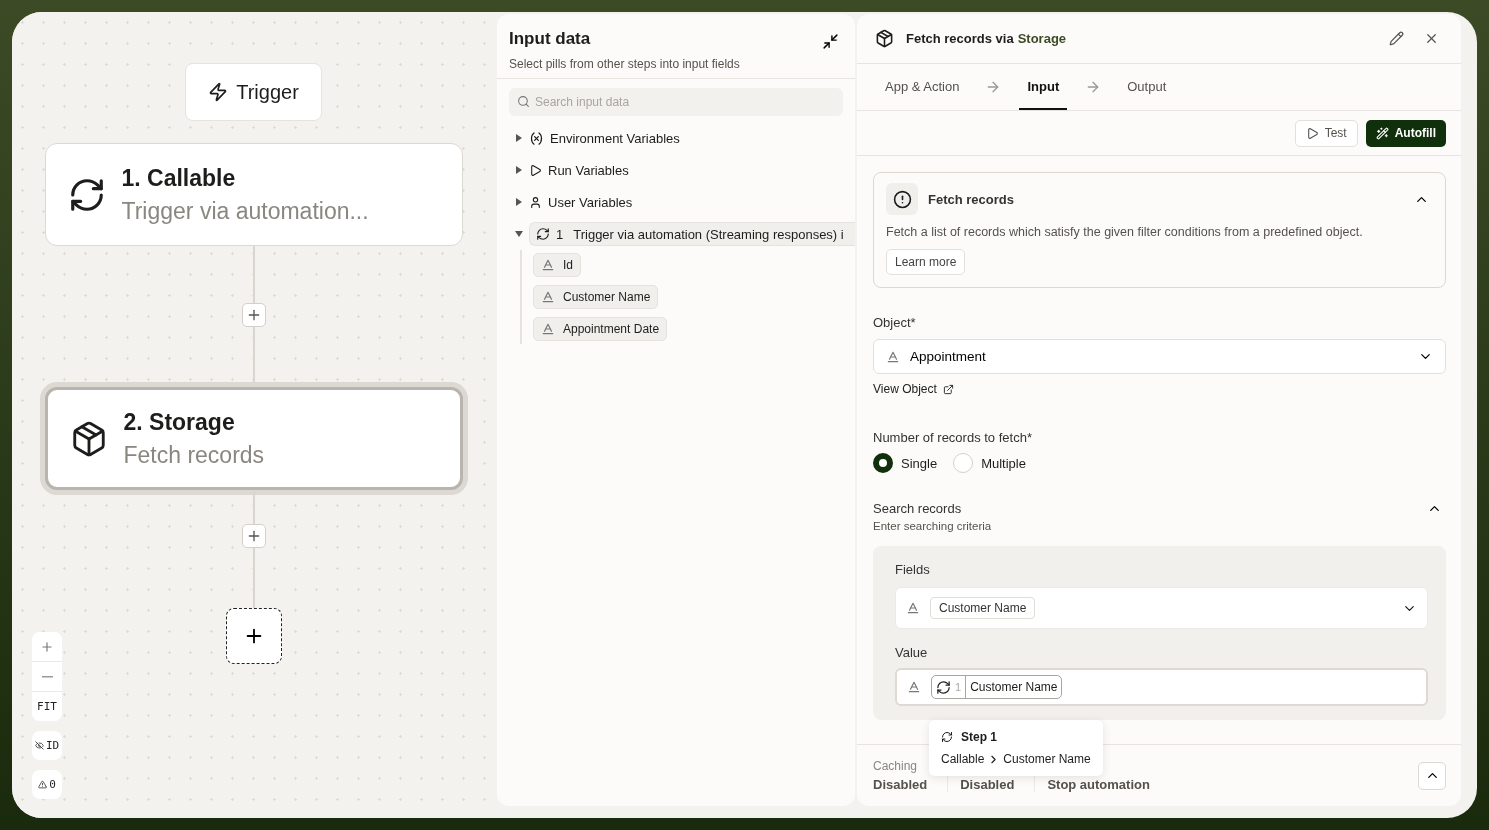 This screenshot has width=1489, height=830. I want to click on data-pill: Customer Name, so click(596, 297).